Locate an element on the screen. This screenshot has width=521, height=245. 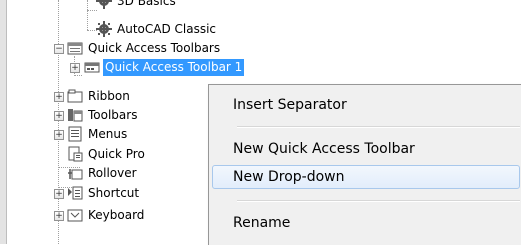
tree-item-label: Ribbon is located at coordinates (109, 96).